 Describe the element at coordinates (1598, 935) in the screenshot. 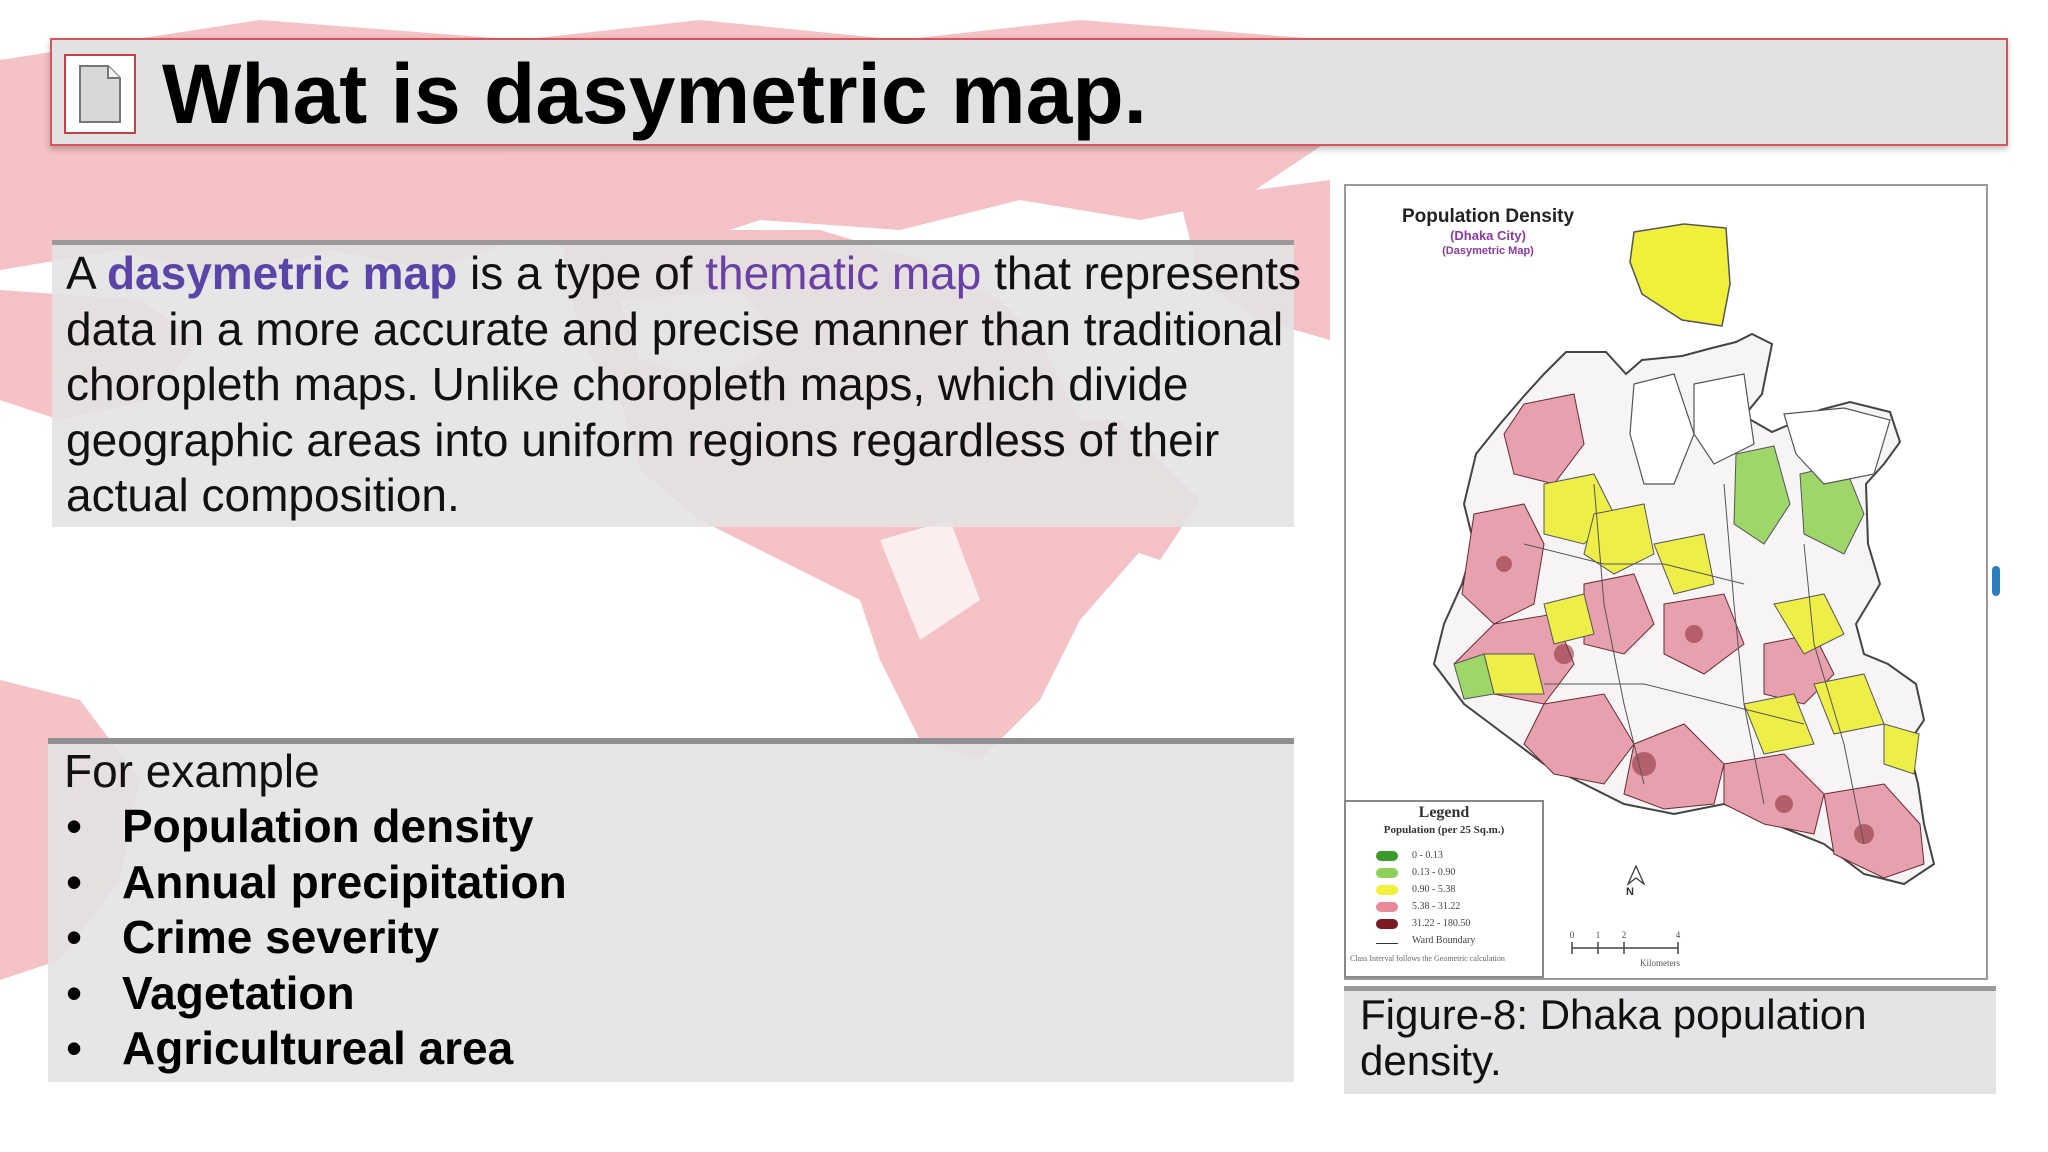

I see `scale-tick: 1` at that location.